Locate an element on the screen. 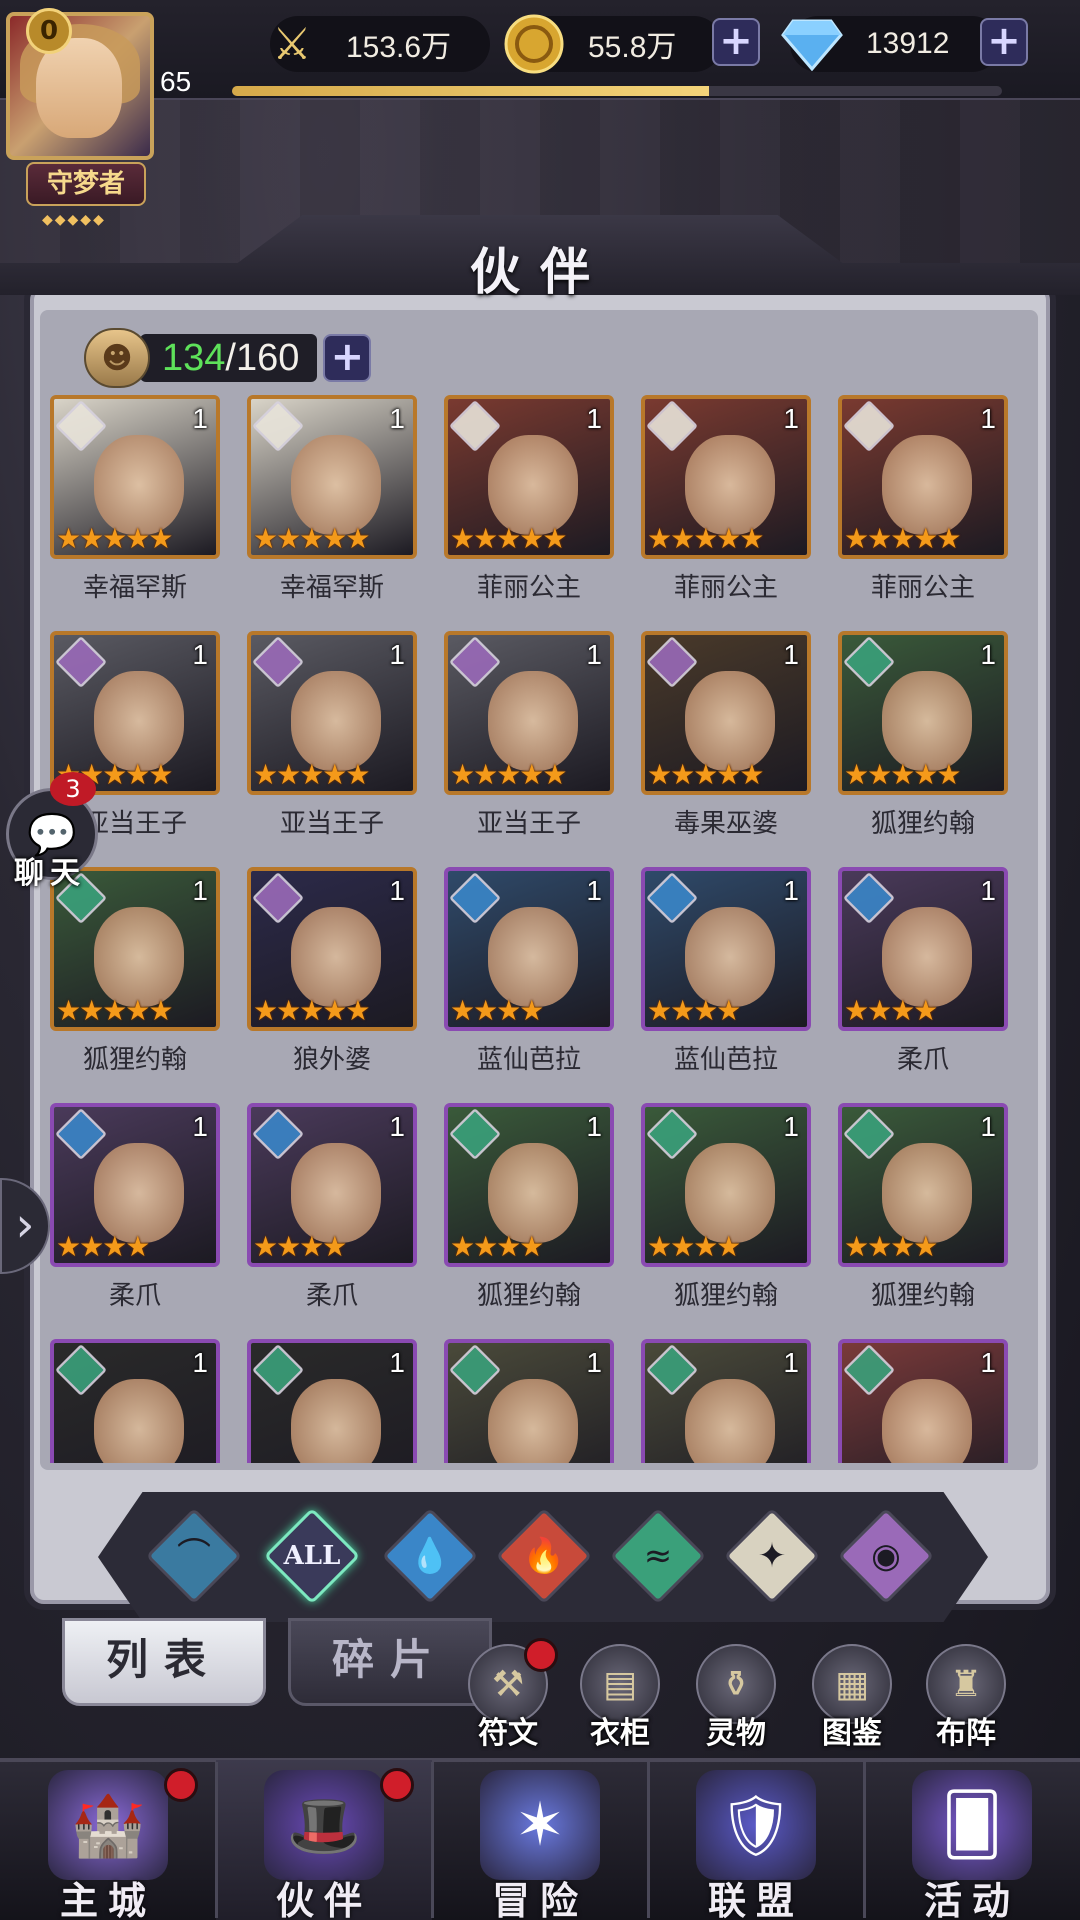 The image size is (1080, 1920). filter-tab-1: ⌒ is located at coordinates (194, 1556).